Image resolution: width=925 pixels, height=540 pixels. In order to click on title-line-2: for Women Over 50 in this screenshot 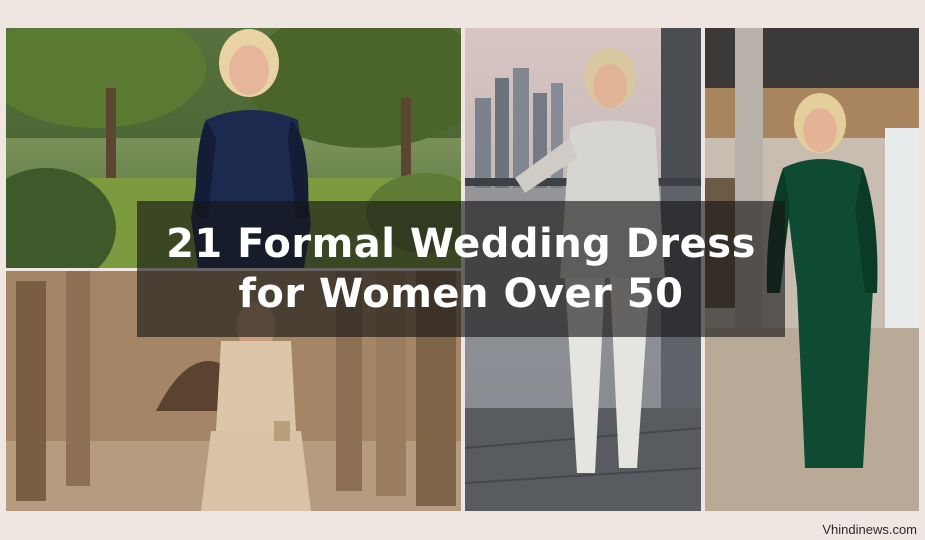, I will do `click(461, 294)`.